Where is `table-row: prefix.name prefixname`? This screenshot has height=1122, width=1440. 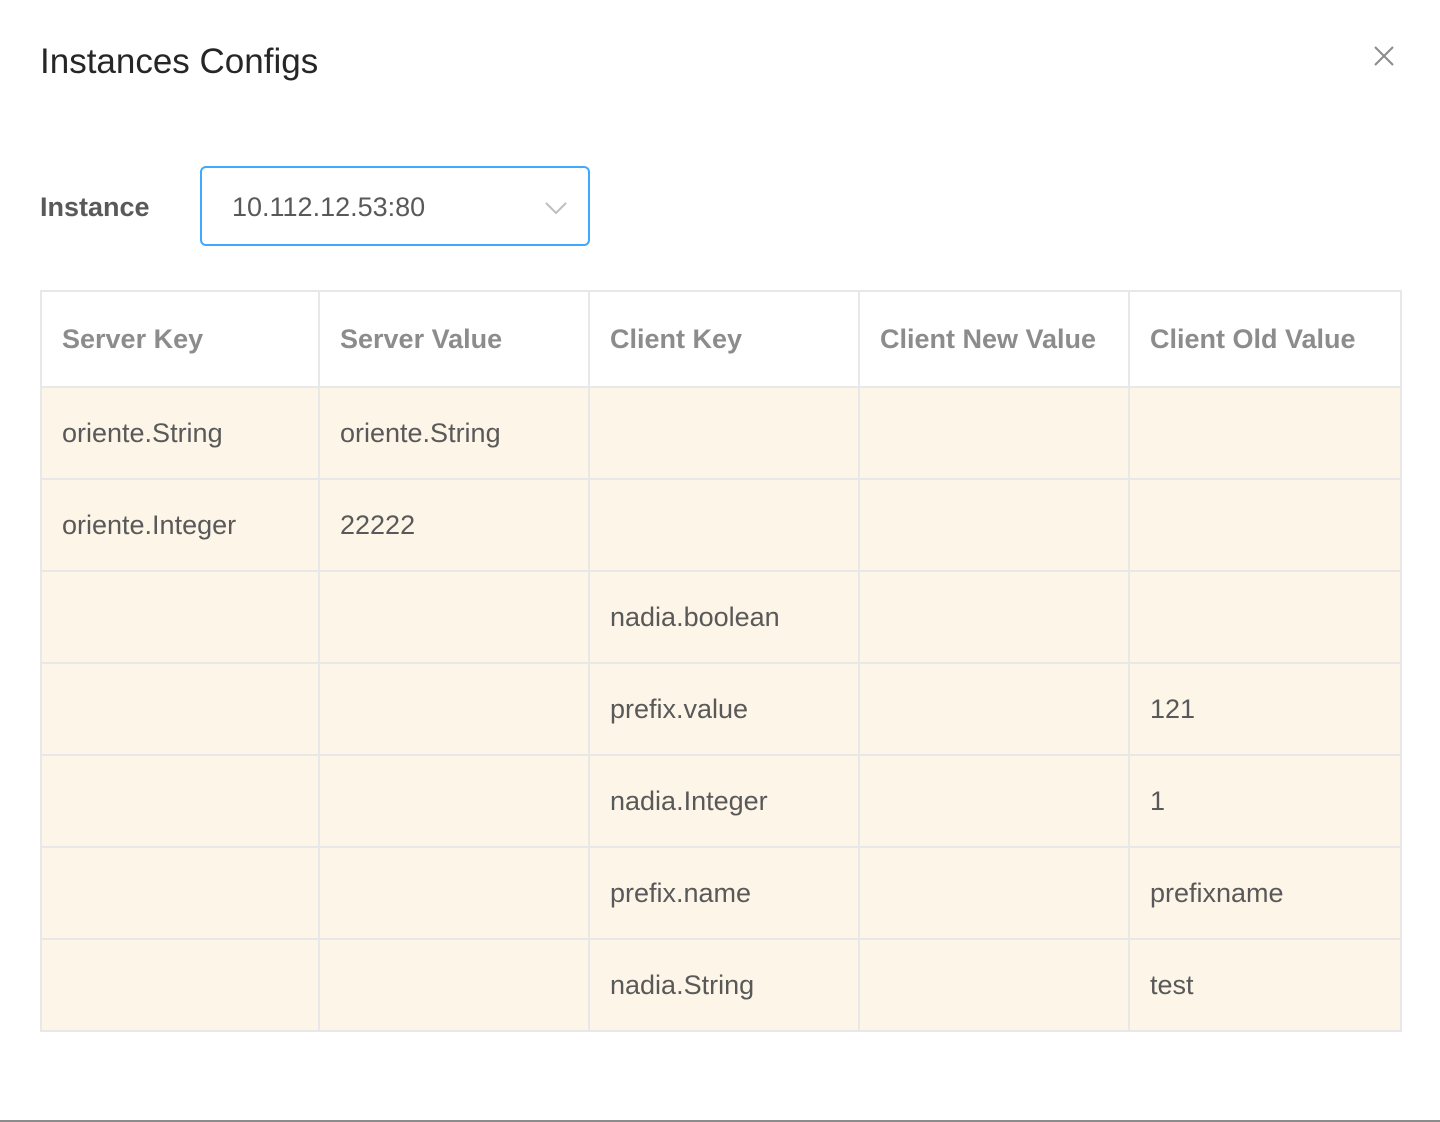 table-row: prefix.name prefixname is located at coordinates (721, 893).